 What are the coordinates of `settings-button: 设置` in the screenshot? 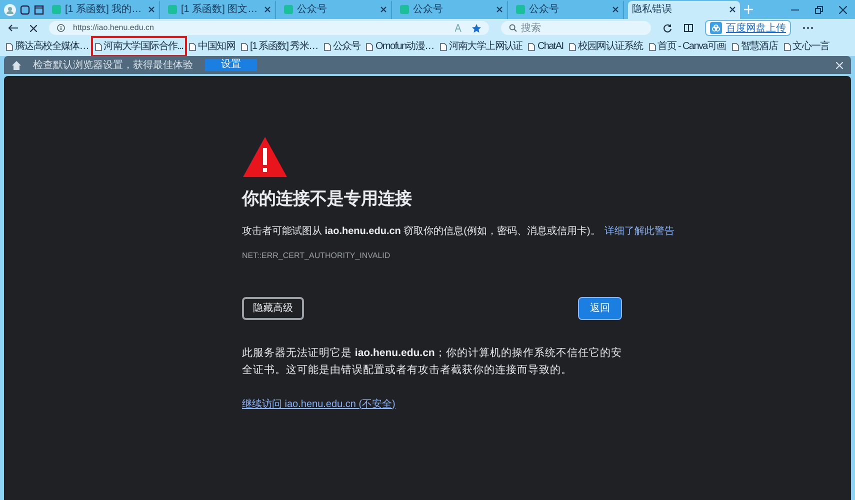 It's located at (231, 65).